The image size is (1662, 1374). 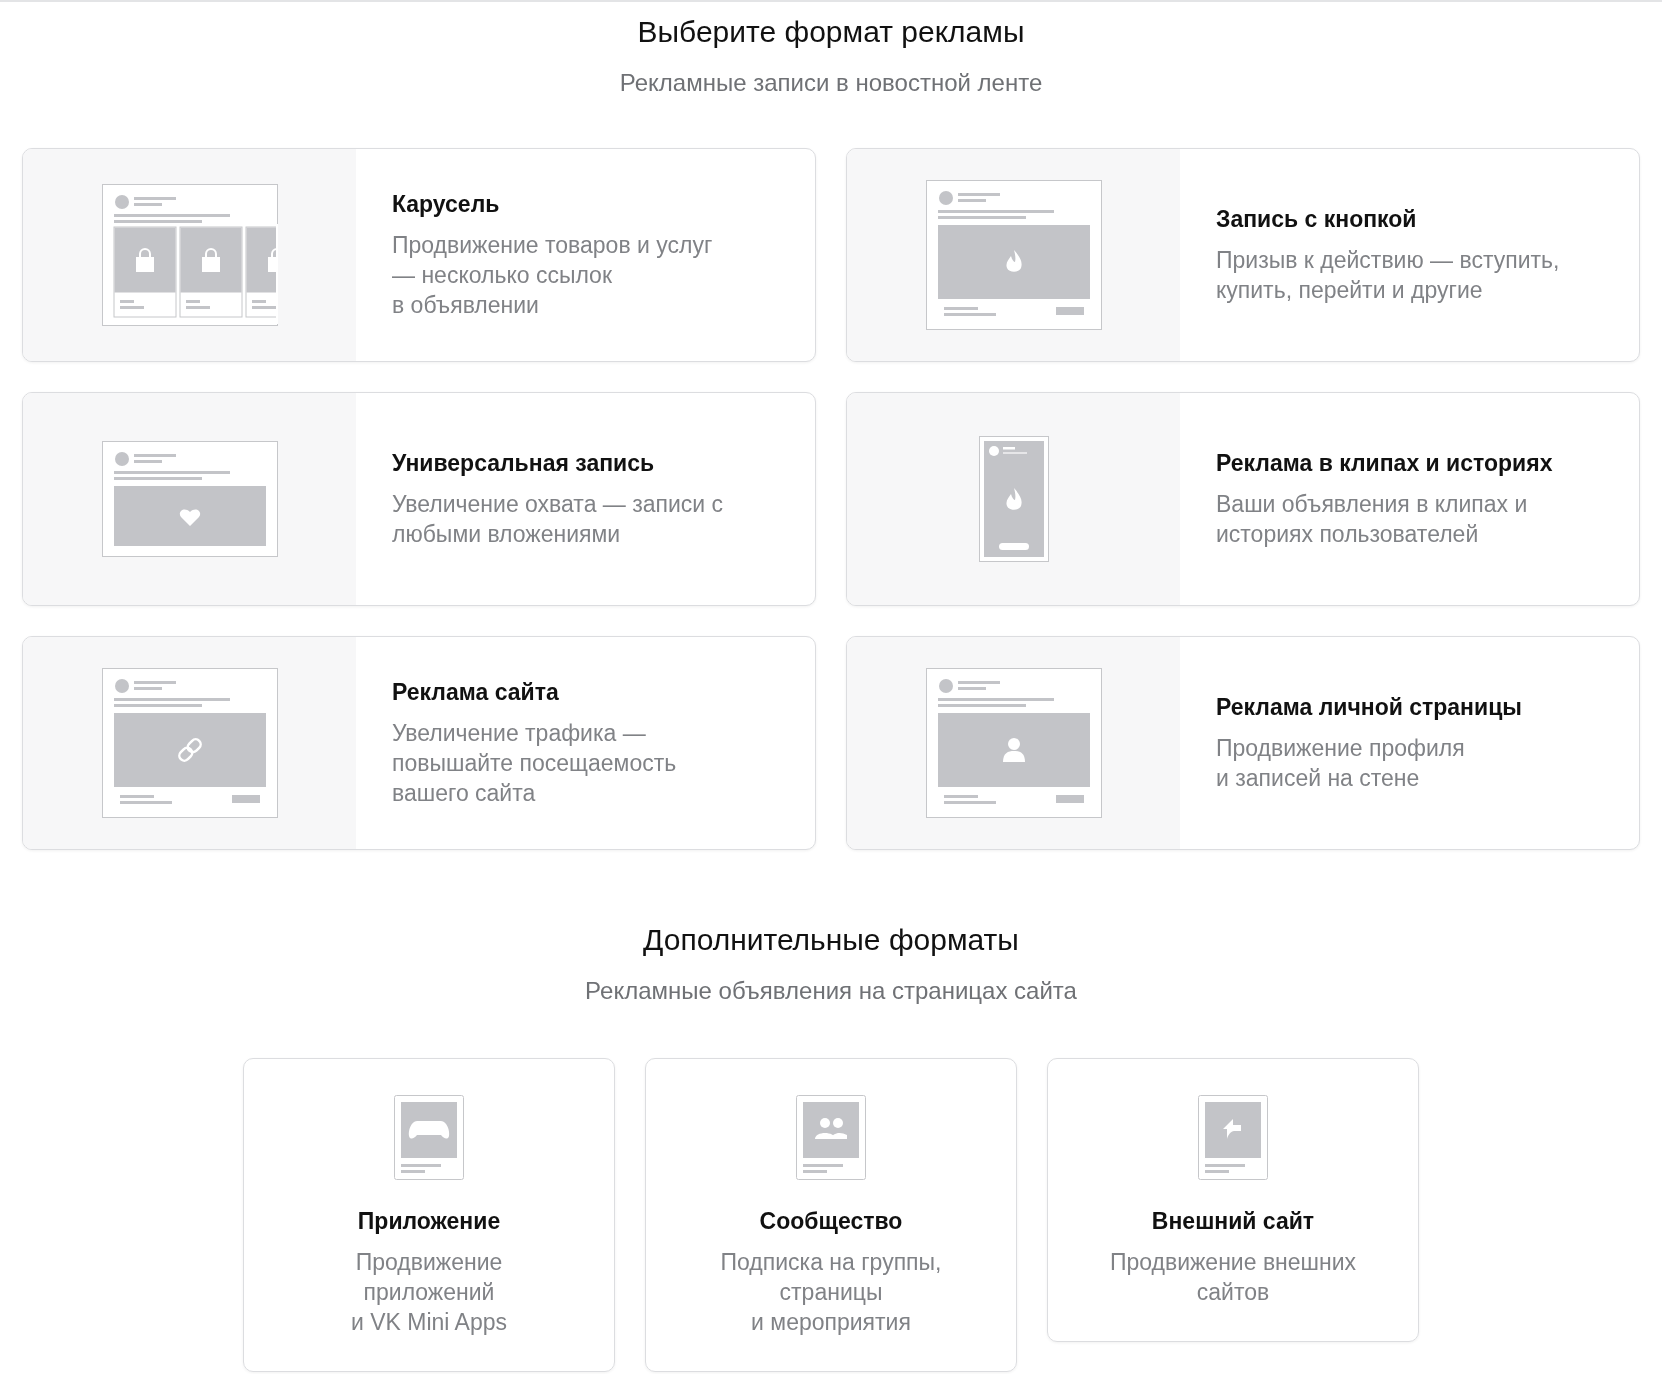 What do you see at coordinates (831, 1221) in the screenshot?
I see `format-title: Сообщество` at bounding box center [831, 1221].